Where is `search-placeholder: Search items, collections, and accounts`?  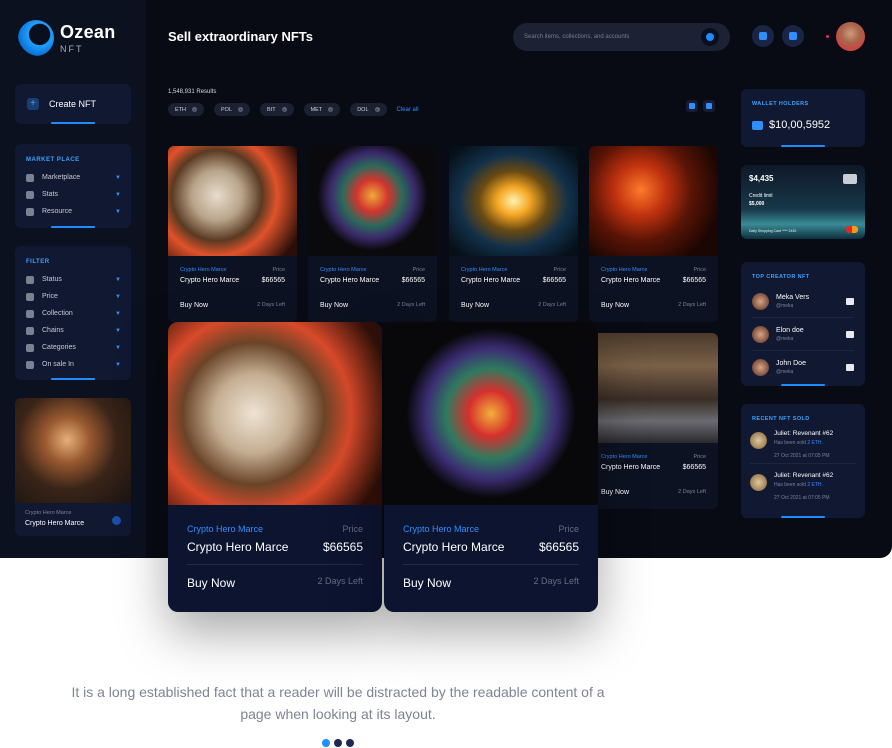
search-placeholder: Search items, collections, and accounts is located at coordinates (577, 37).